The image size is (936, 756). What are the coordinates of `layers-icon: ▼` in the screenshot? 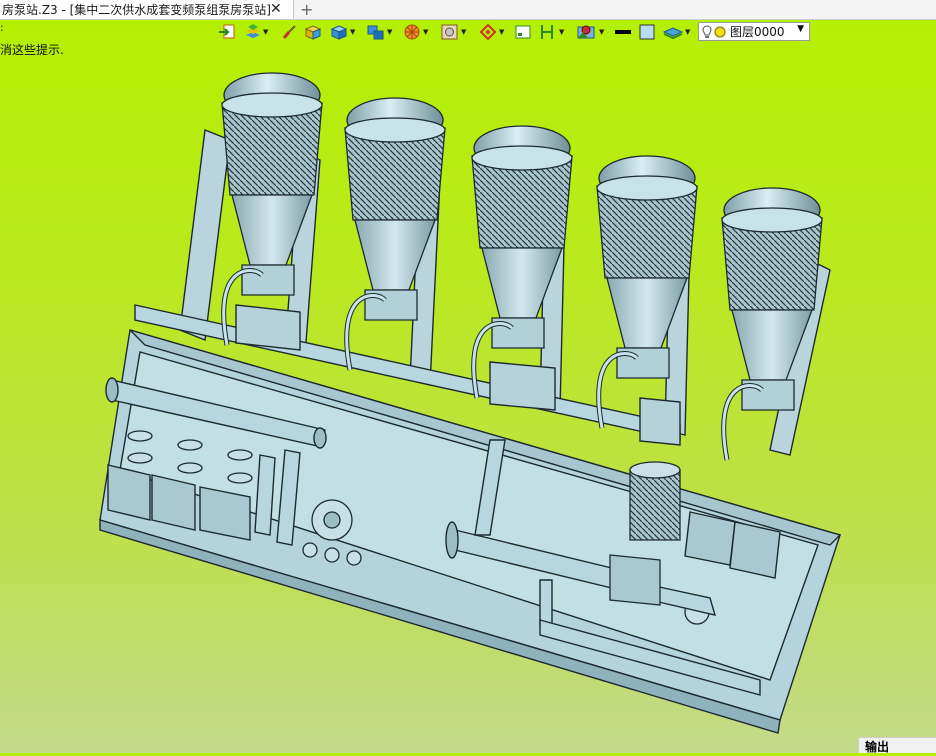 It's located at (256, 32).